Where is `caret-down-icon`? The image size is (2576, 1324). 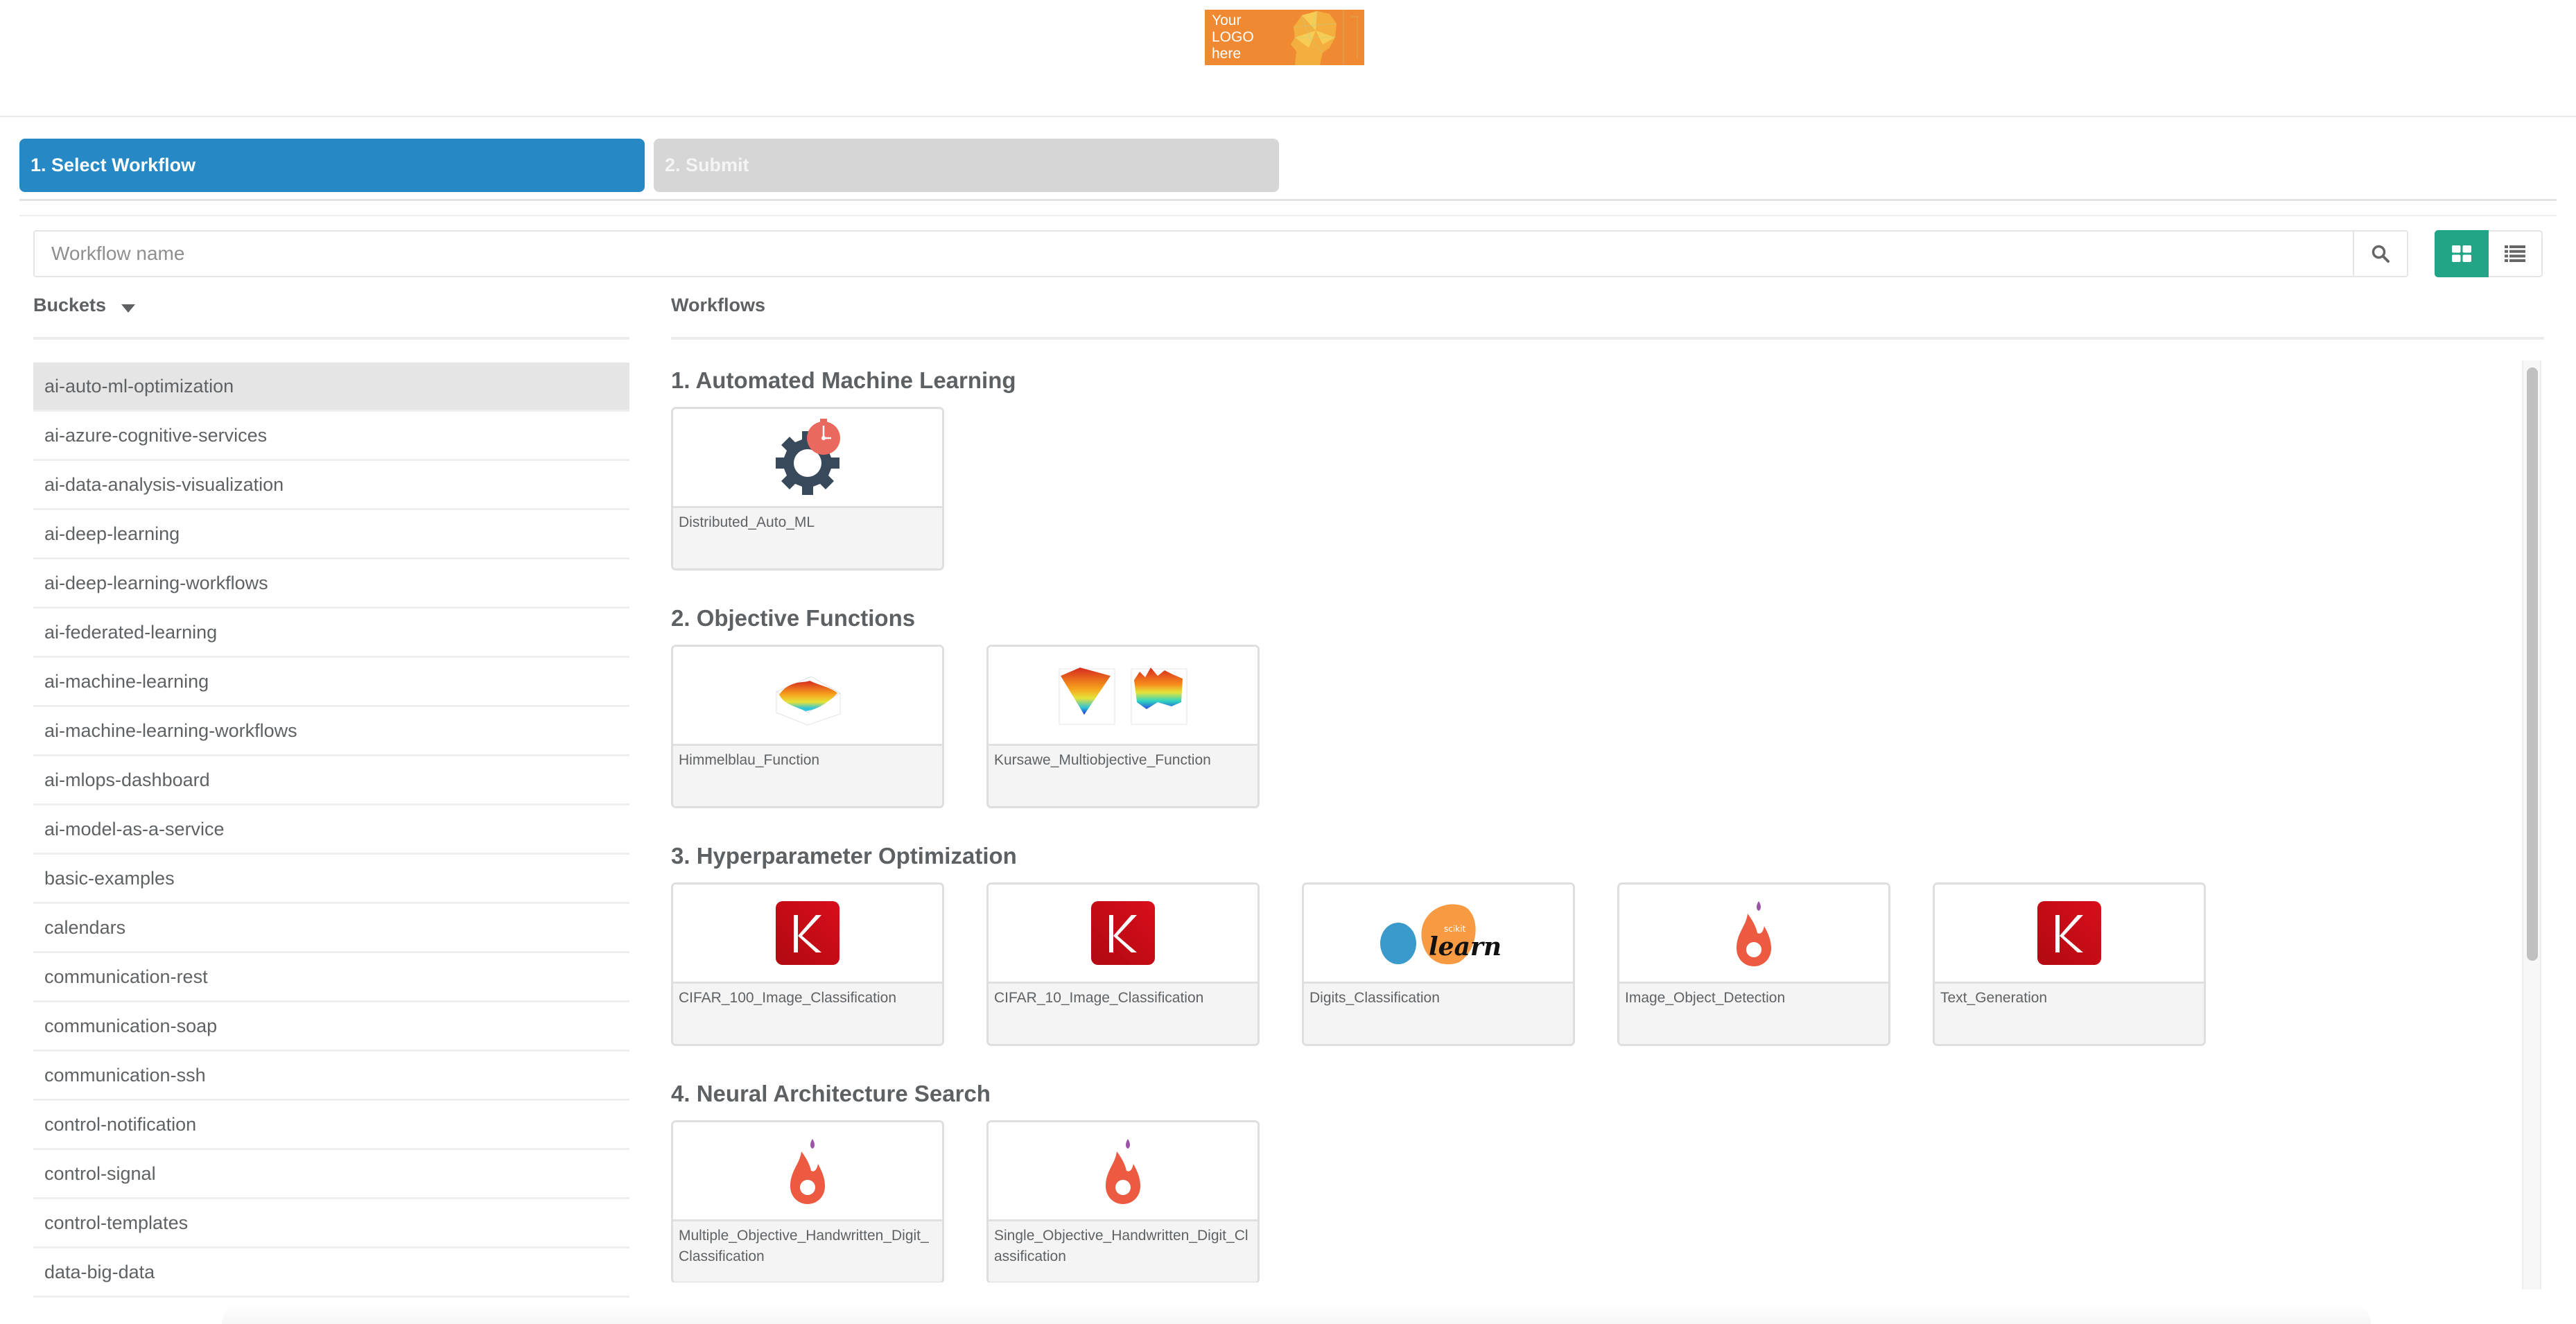
caret-down-icon is located at coordinates (128, 308).